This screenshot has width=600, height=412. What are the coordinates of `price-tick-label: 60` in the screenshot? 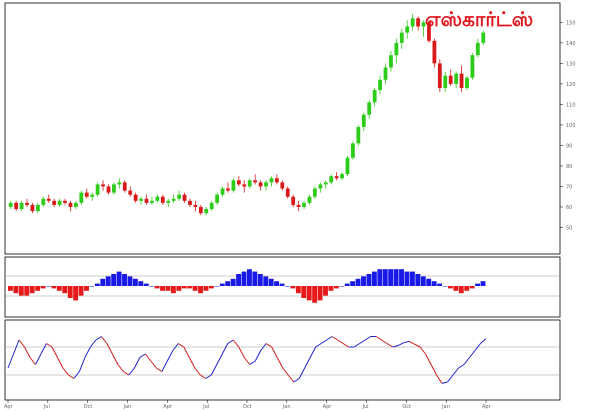 It's located at (569, 208).